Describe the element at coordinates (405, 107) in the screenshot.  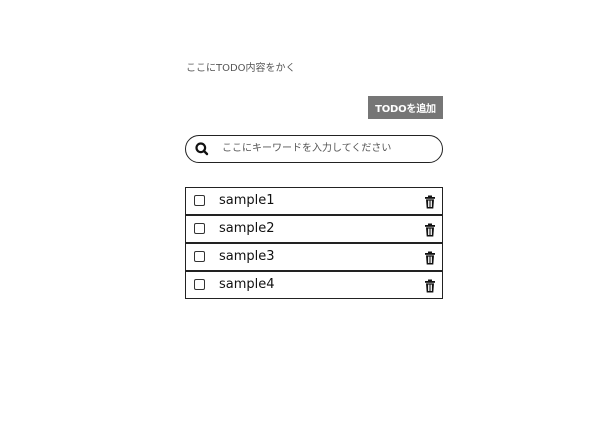
I see `add-todo-button: TODOを追加` at that location.